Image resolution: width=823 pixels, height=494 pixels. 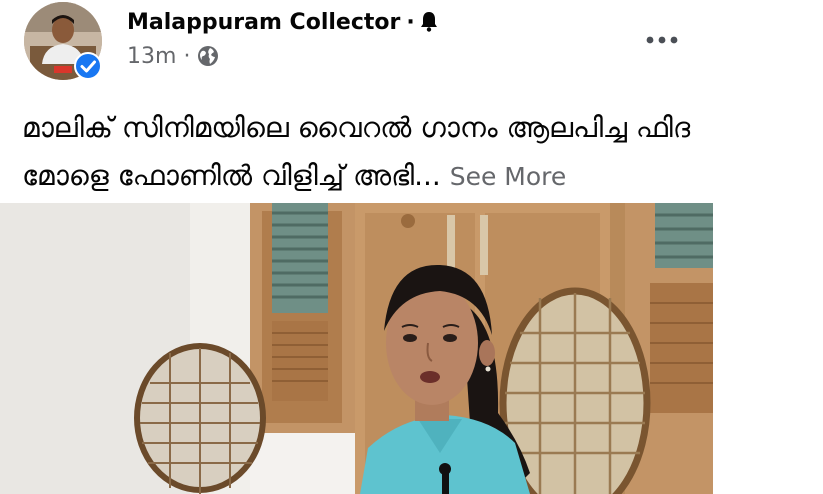 I want to click on author-name: Malappuram Collector, so click(x=263, y=22).